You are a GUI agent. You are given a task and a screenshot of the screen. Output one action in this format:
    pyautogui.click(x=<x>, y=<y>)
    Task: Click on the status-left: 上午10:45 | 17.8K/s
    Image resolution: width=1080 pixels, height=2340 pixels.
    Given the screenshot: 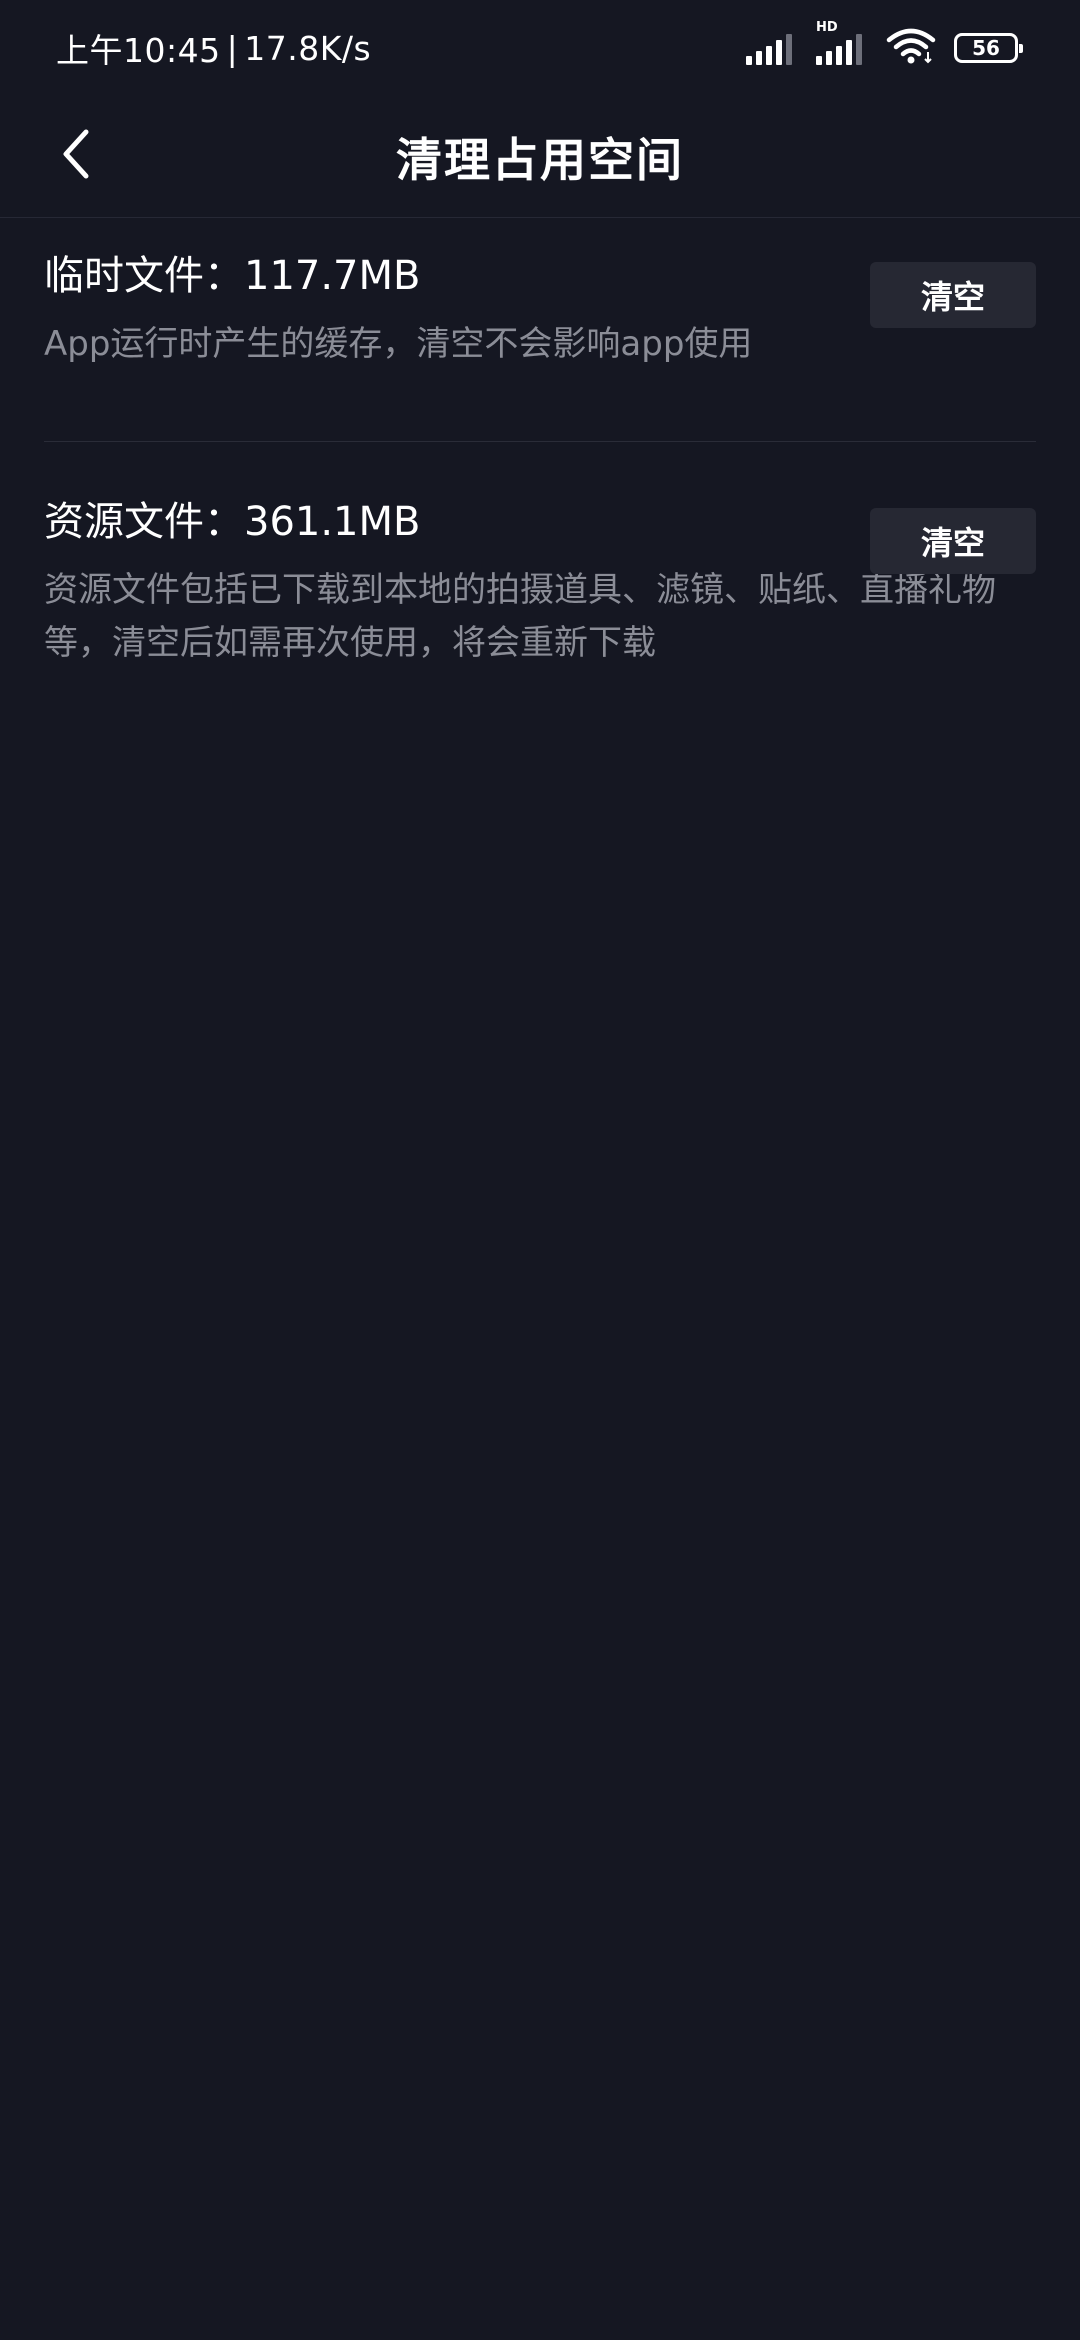 What is the action you would take?
    pyautogui.click(x=213, y=48)
    